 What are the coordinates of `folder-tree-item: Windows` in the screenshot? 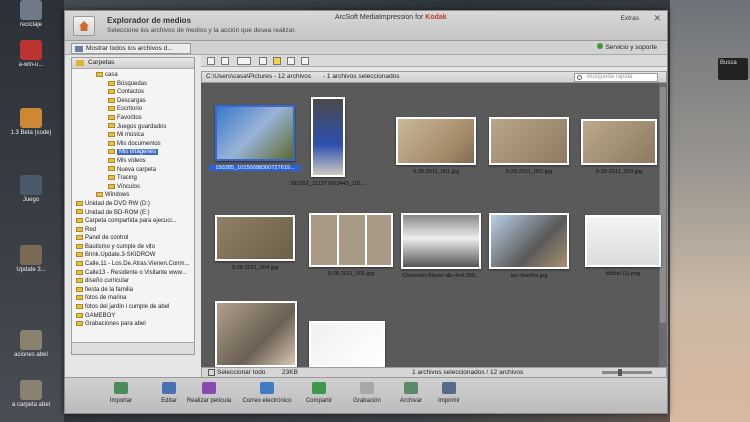 It's located at (133, 195).